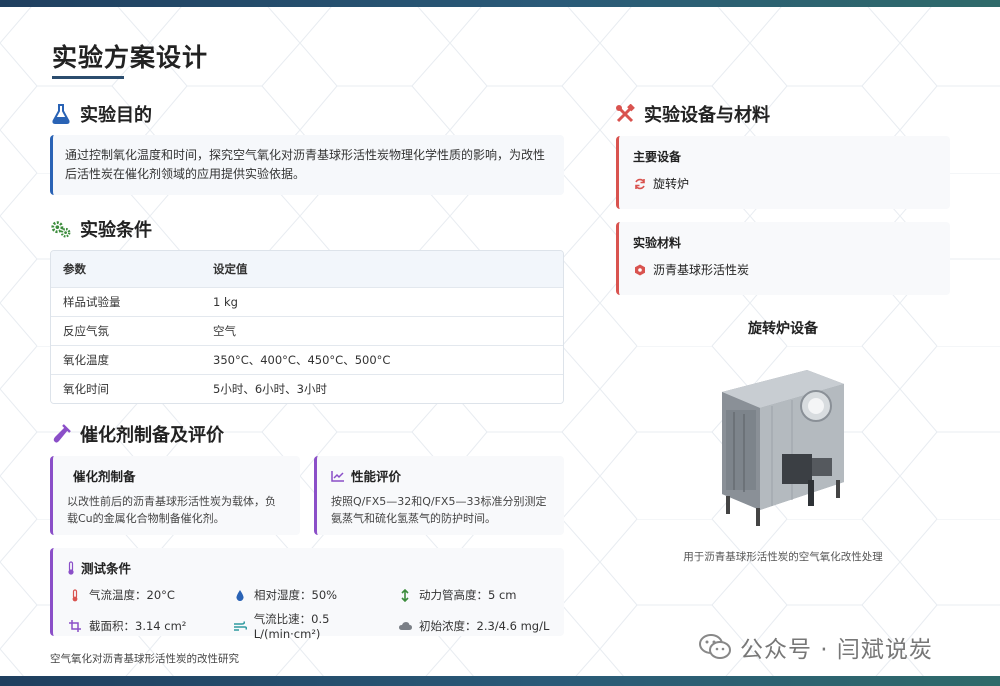 Image resolution: width=1000 pixels, height=686 pixels. I want to click on test-item: 气流比速：0.5 L/(min·cm²), so click(314, 626).